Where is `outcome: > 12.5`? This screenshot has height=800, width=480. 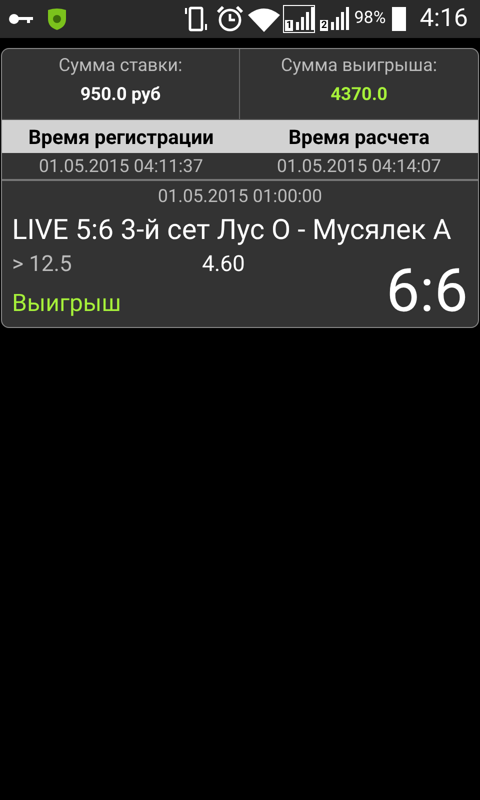 outcome: > 12.5 is located at coordinates (42, 265).